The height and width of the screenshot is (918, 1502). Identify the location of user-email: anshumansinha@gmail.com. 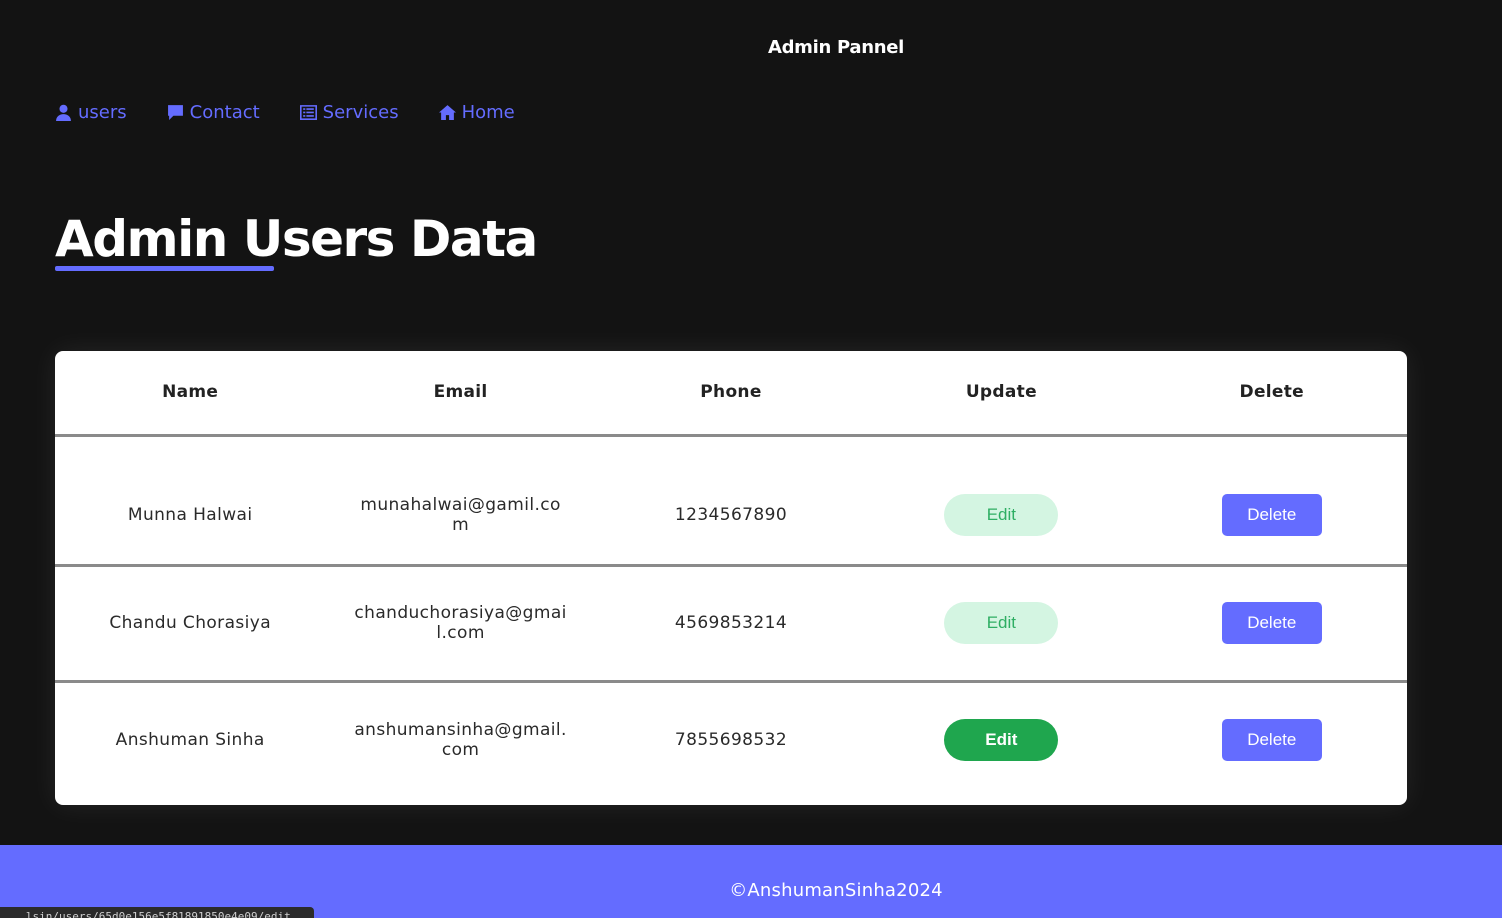
(460, 739).